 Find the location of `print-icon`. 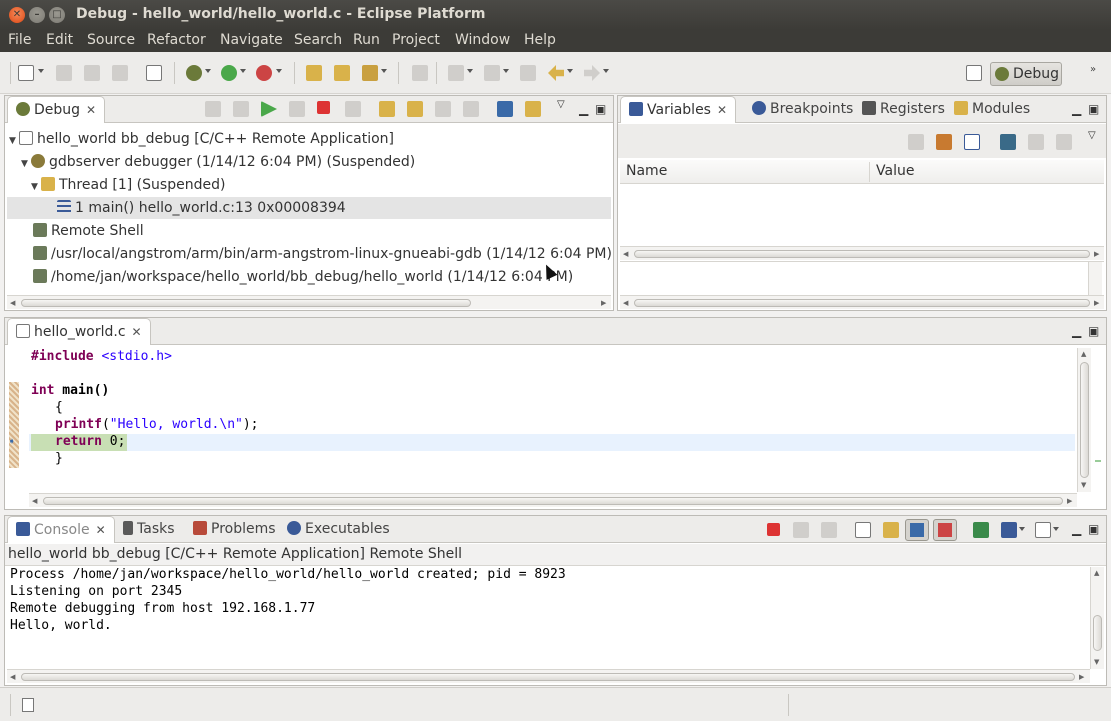

print-icon is located at coordinates (120, 73).